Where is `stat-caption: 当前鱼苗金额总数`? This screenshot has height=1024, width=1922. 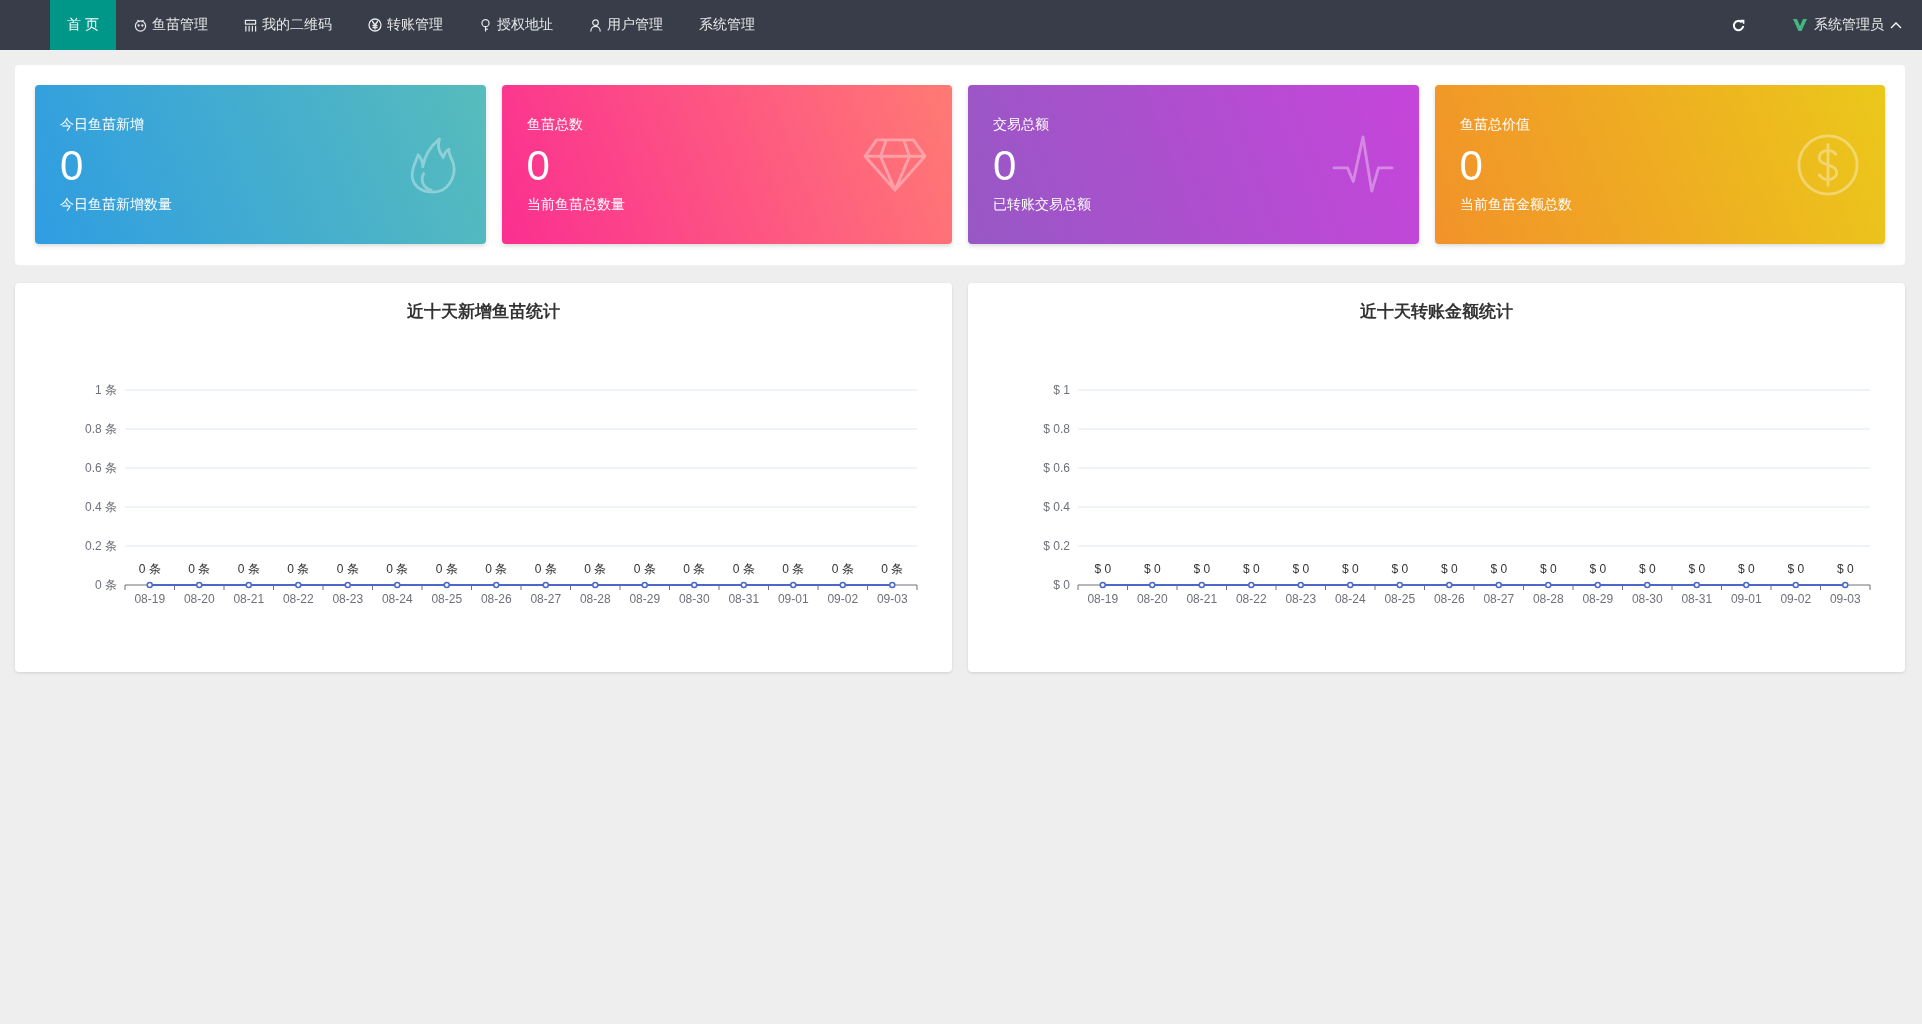 stat-caption: 当前鱼苗金额总数 is located at coordinates (1516, 204).